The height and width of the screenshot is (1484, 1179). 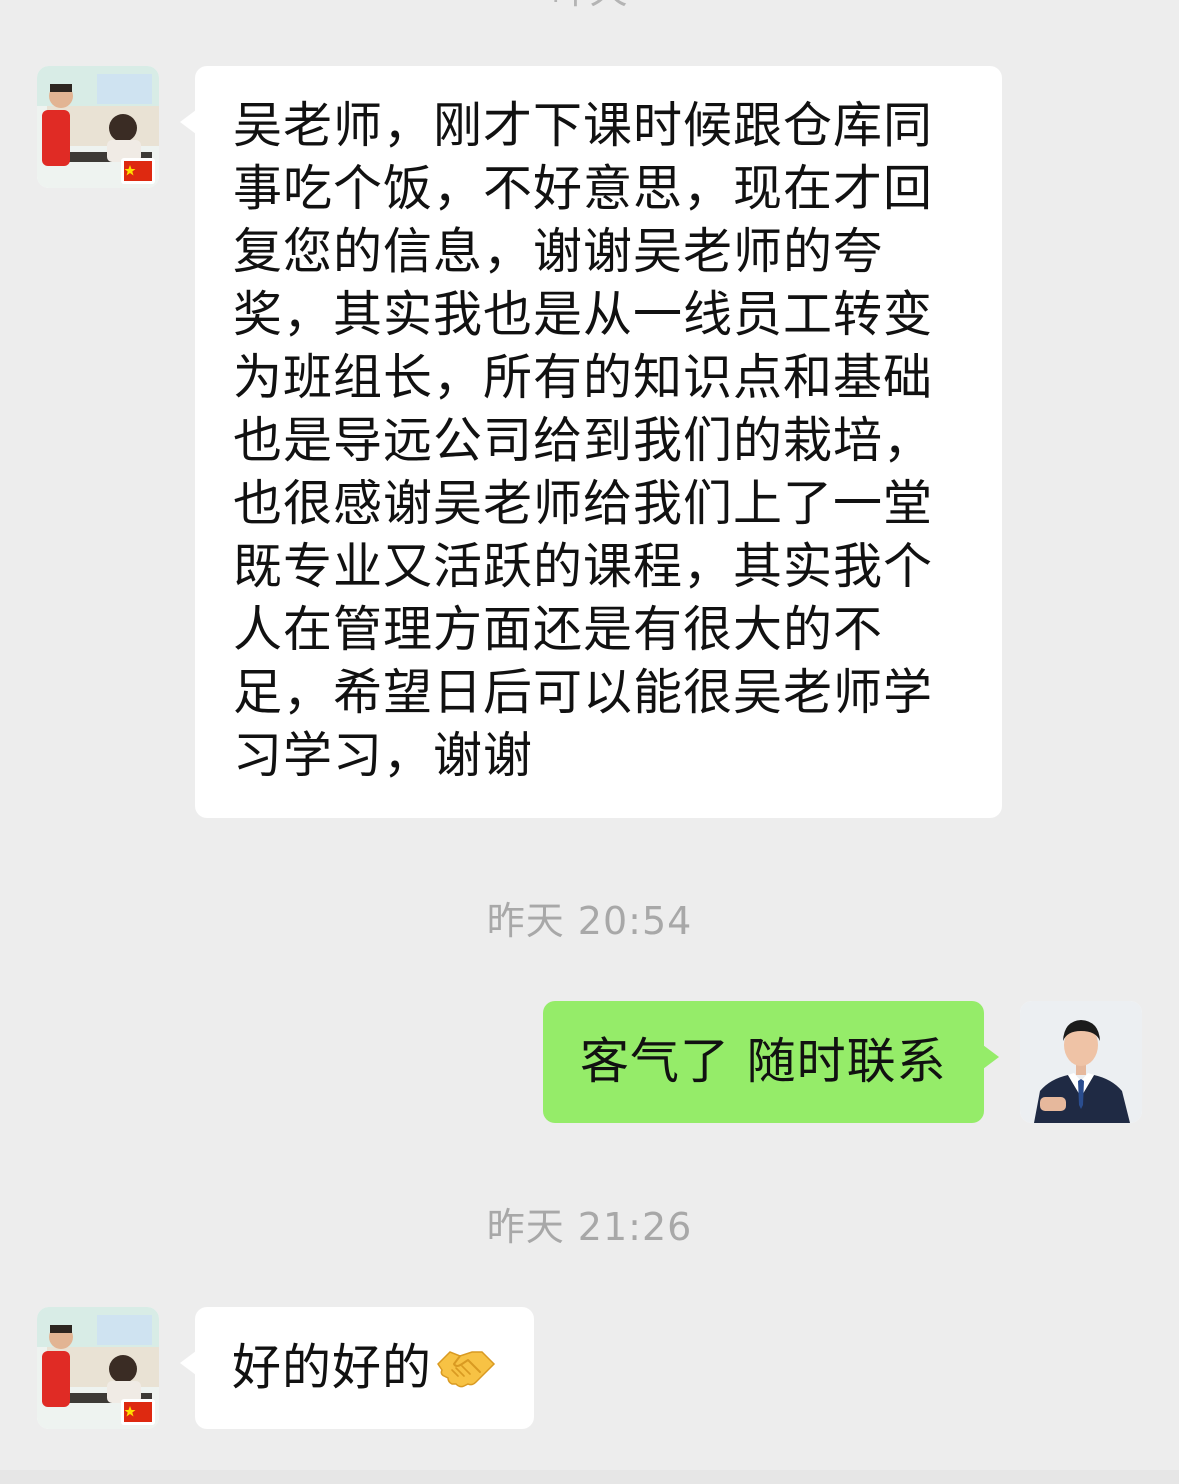 What do you see at coordinates (589, 1227) in the screenshot?
I see `timestamp: 昨天 21:26` at bounding box center [589, 1227].